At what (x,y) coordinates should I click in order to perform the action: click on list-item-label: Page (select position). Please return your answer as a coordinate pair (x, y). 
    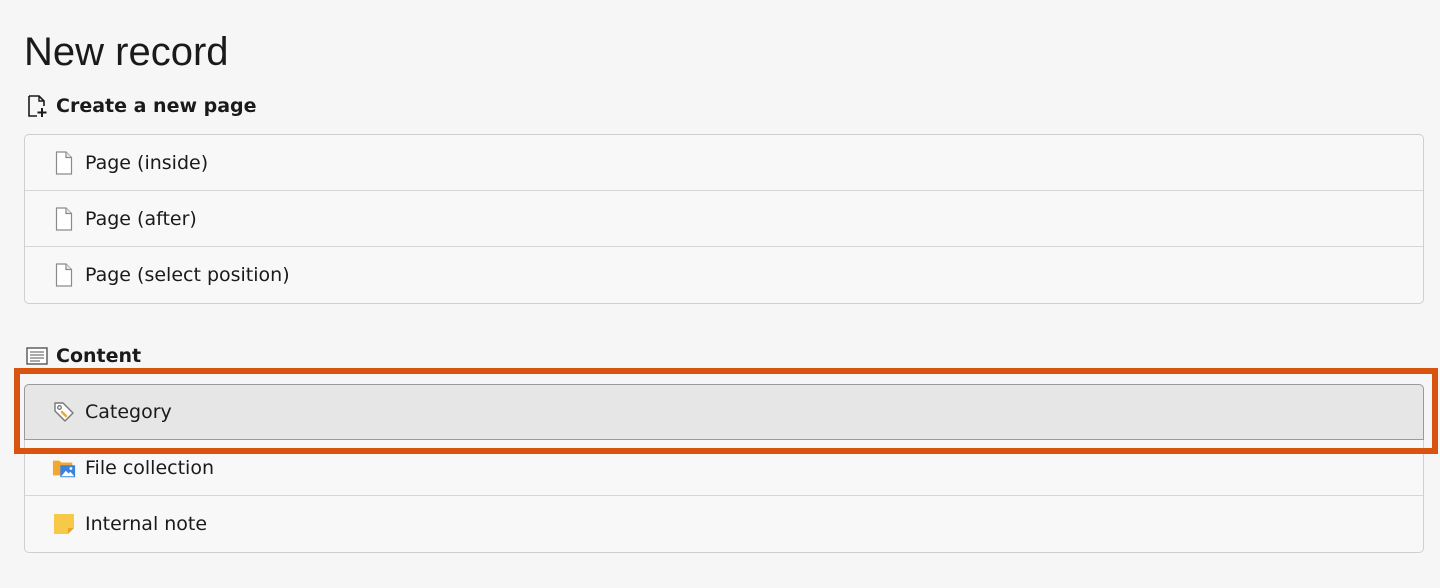
    Looking at the image, I should click on (187, 275).